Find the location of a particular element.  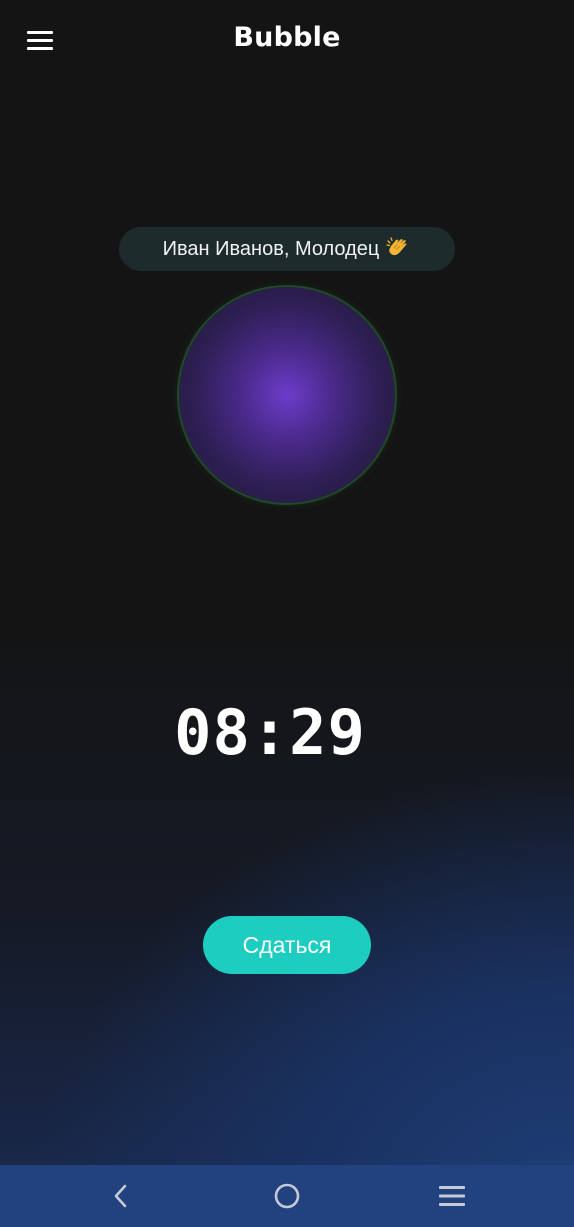

app-header: Bubble is located at coordinates (287, 41).